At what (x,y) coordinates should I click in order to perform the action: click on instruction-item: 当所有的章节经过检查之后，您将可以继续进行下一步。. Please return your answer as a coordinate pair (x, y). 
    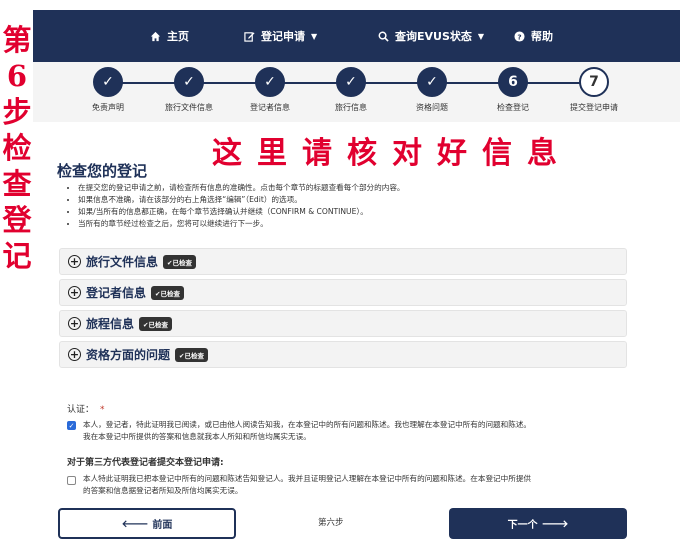
    Looking at the image, I should click on (241, 224).